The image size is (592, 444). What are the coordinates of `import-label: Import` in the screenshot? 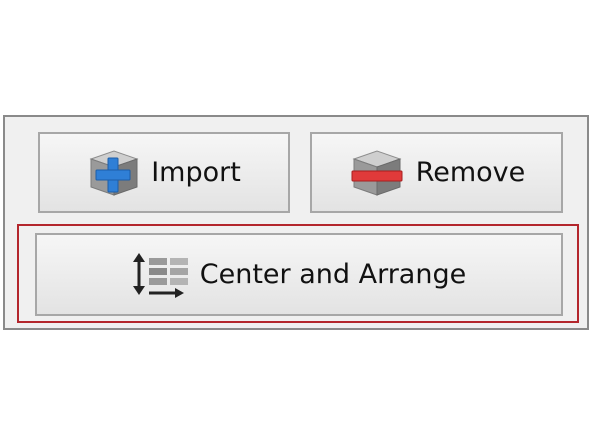 It's located at (196, 172).